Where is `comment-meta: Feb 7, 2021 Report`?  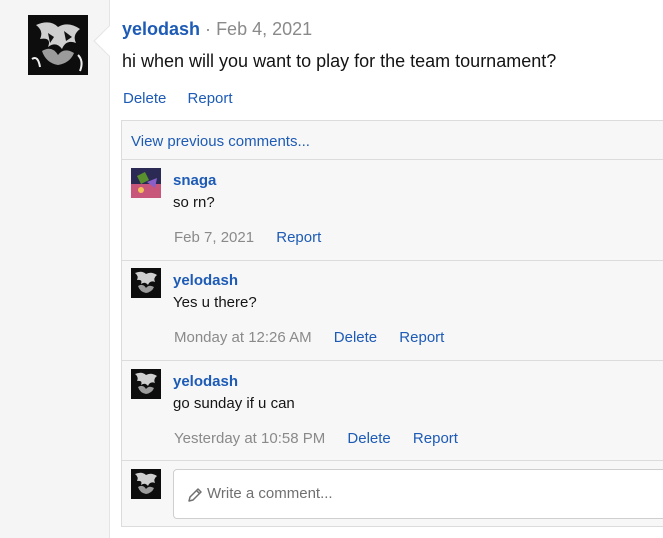 comment-meta: Feb 7, 2021 Report is located at coordinates (256, 237).